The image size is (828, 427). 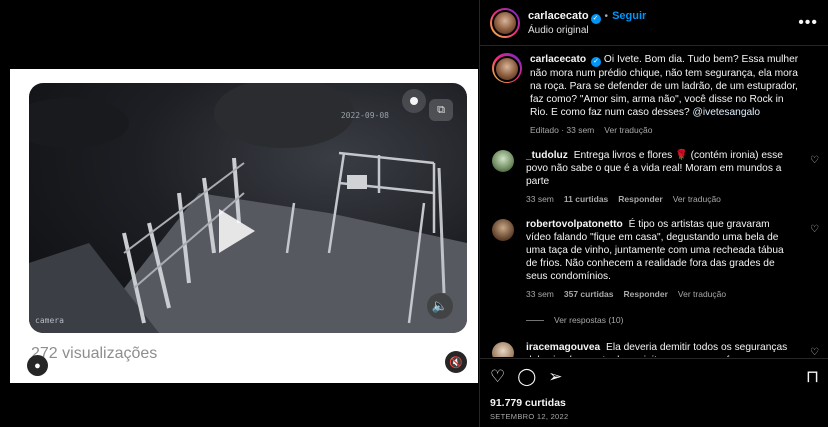 What do you see at coordinates (808, 23) in the screenshot?
I see `more-options-icon: •••` at bounding box center [808, 23].